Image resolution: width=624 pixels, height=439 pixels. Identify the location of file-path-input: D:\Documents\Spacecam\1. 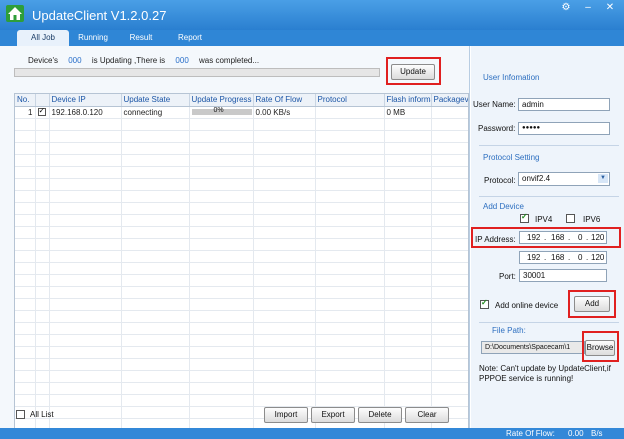
(533, 347).